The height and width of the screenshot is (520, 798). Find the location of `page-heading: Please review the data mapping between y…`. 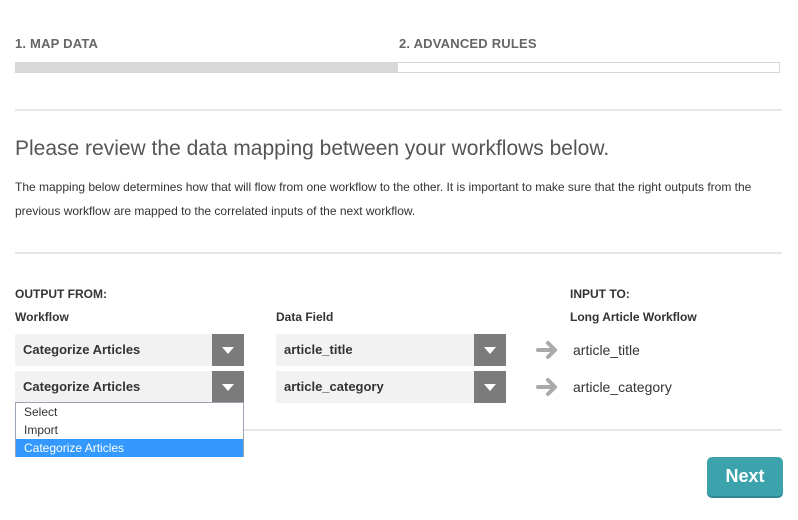

page-heading: Please review the data mapping between y… is located at coordinates (312, 148).